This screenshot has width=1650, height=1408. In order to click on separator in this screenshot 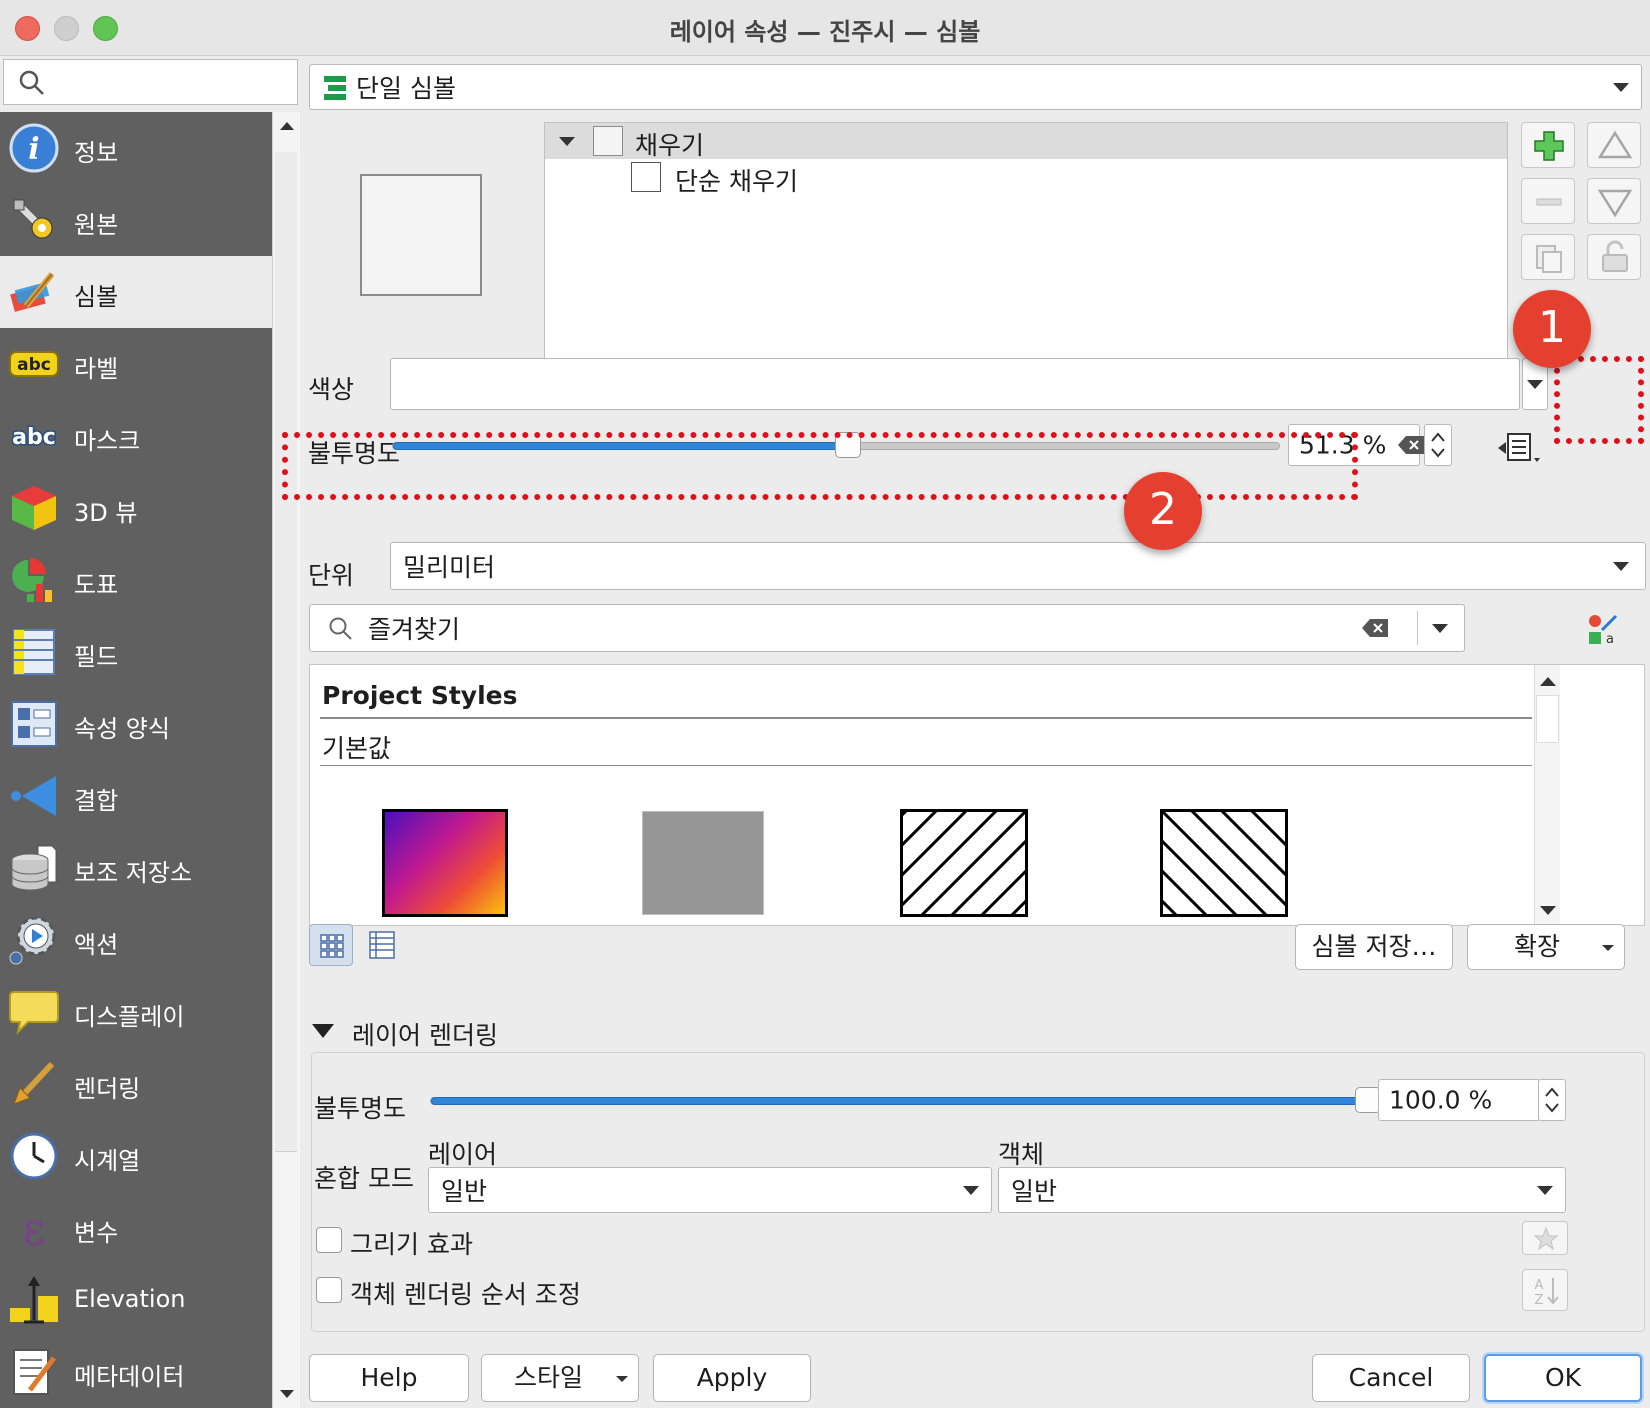, I will do `click(1417, 628)`.